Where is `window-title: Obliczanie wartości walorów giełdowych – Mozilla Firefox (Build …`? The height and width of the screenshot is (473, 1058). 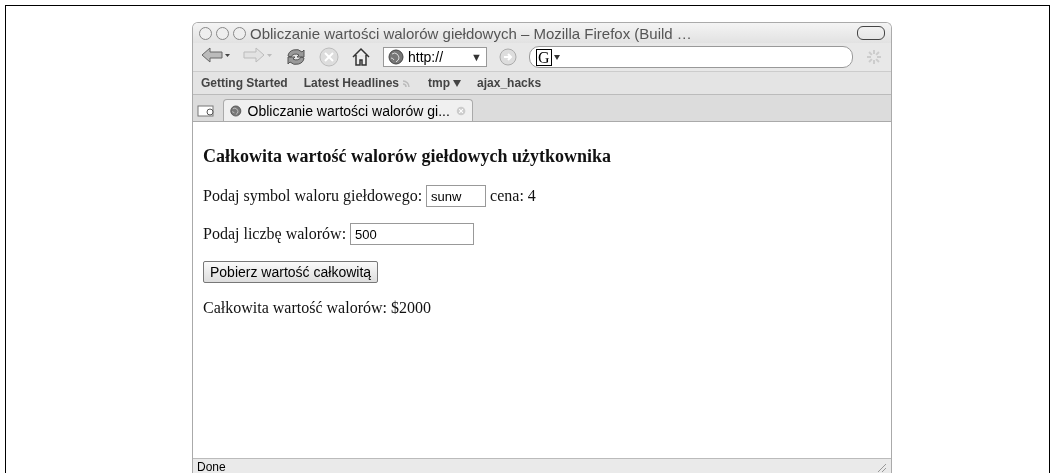
window-title: Obliczanie wartości walorów giełdowych – Mozilla Firefox (Build … is located at coordinates (471, 33).